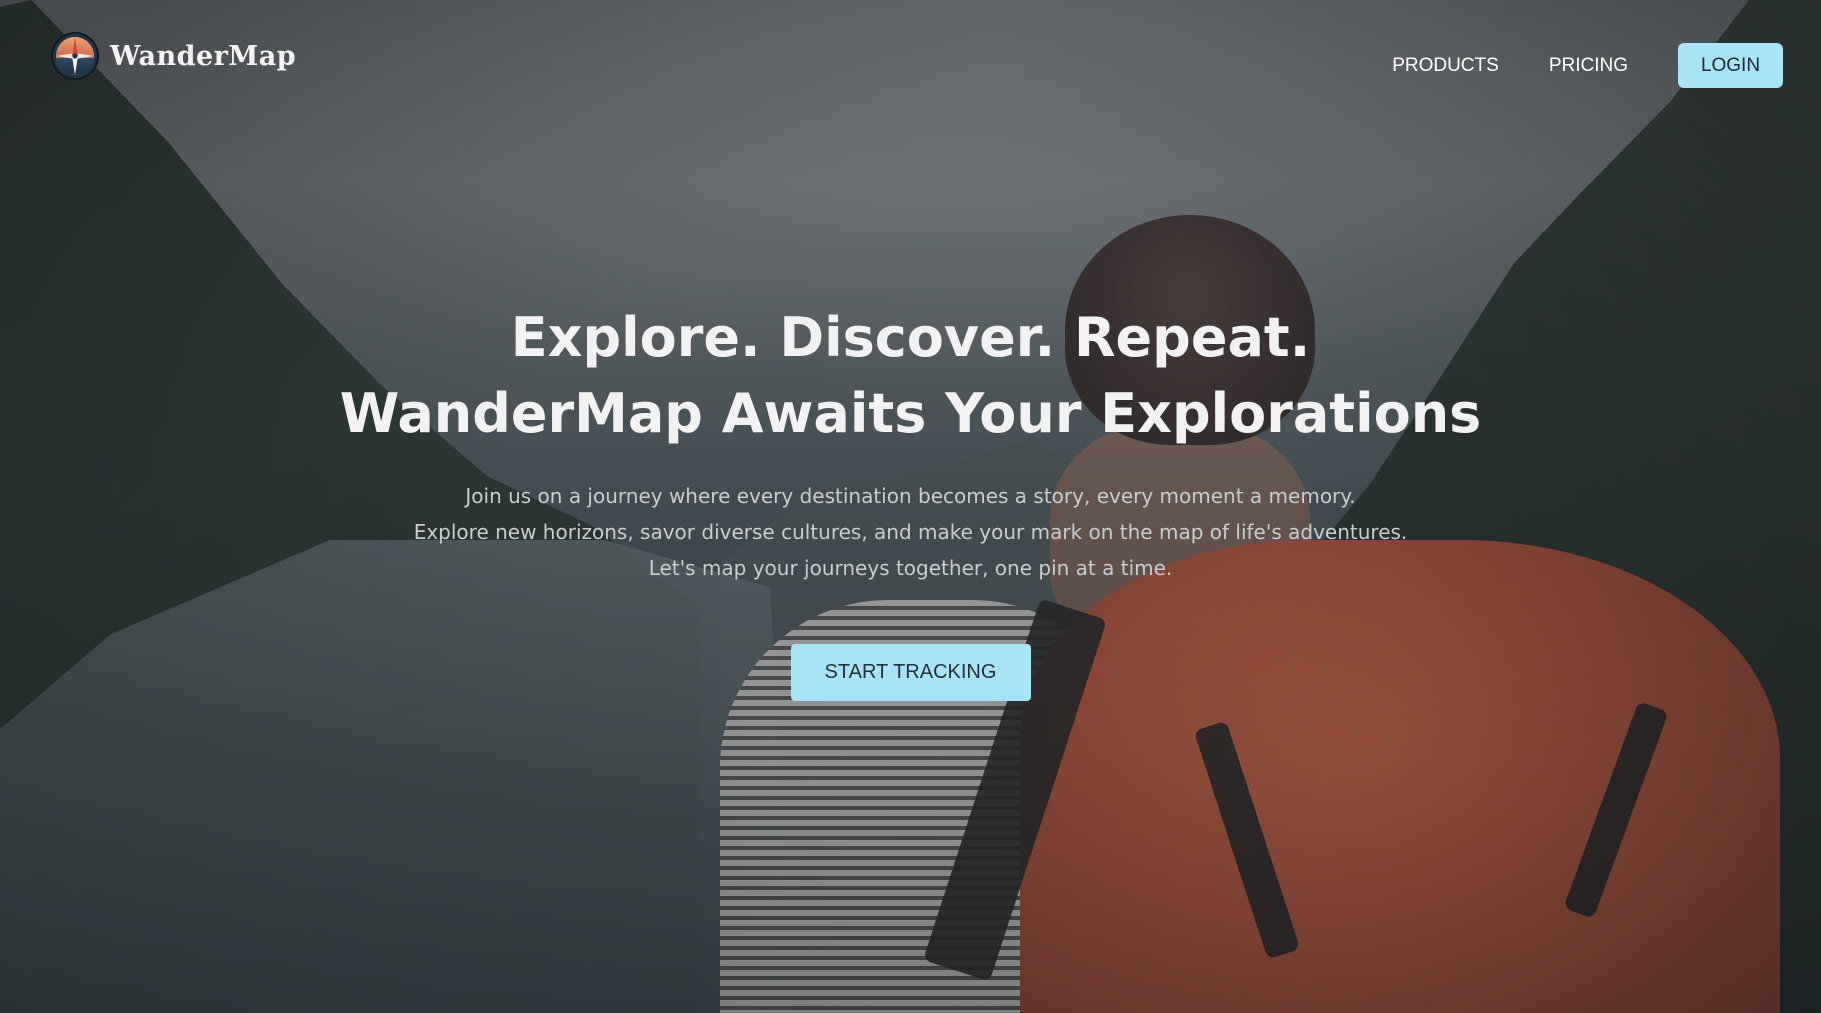  What do you see at coordinates (910, 60) in the screenshot?
I see `site-header: WanderMap PRODUCTS PRICING LOGIN` at bounding box center [910, 60].